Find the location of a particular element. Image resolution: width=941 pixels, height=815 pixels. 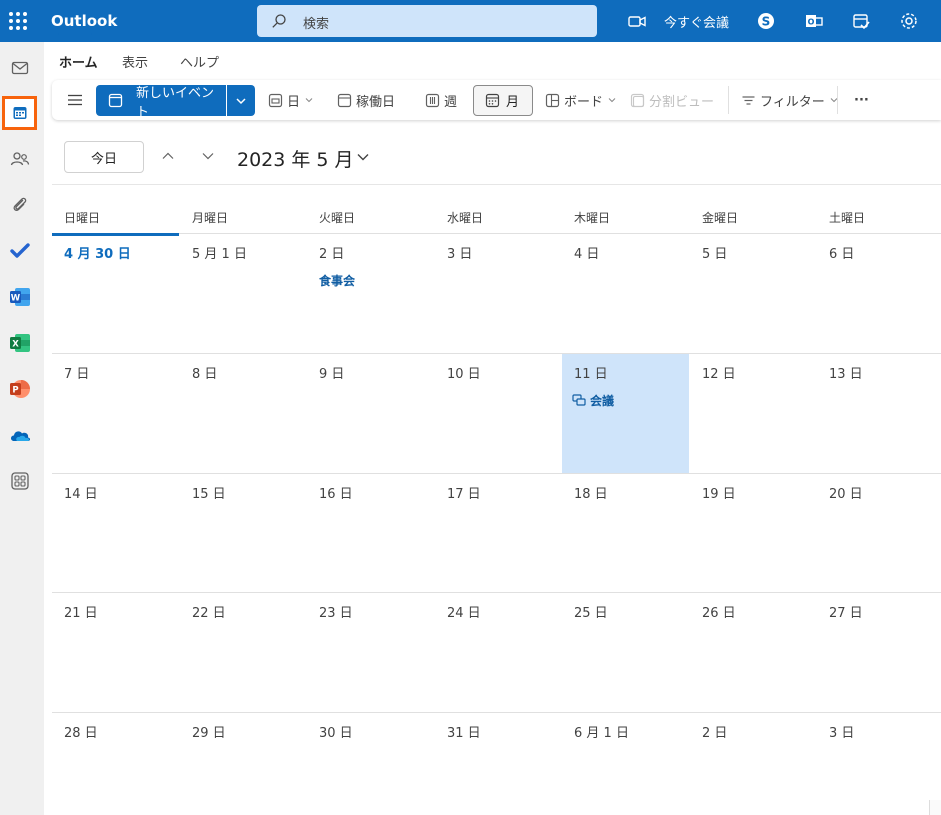

weekday-header: 火曜日 is located at coordinates (337, 218).